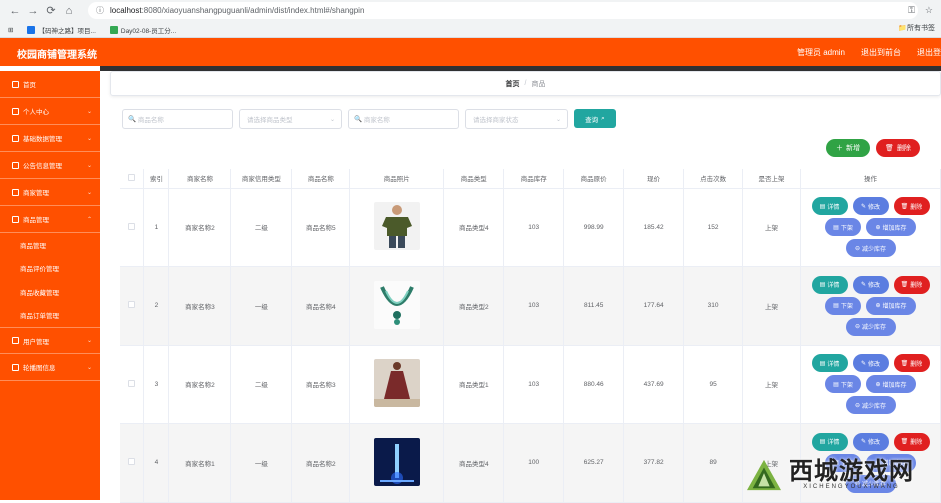  What do you see at coordinates (50, 138) in the screenshot?
I see `sidebar-item-basic-data: 基础数据管理 ⌄` at bounding box center [50, 138].